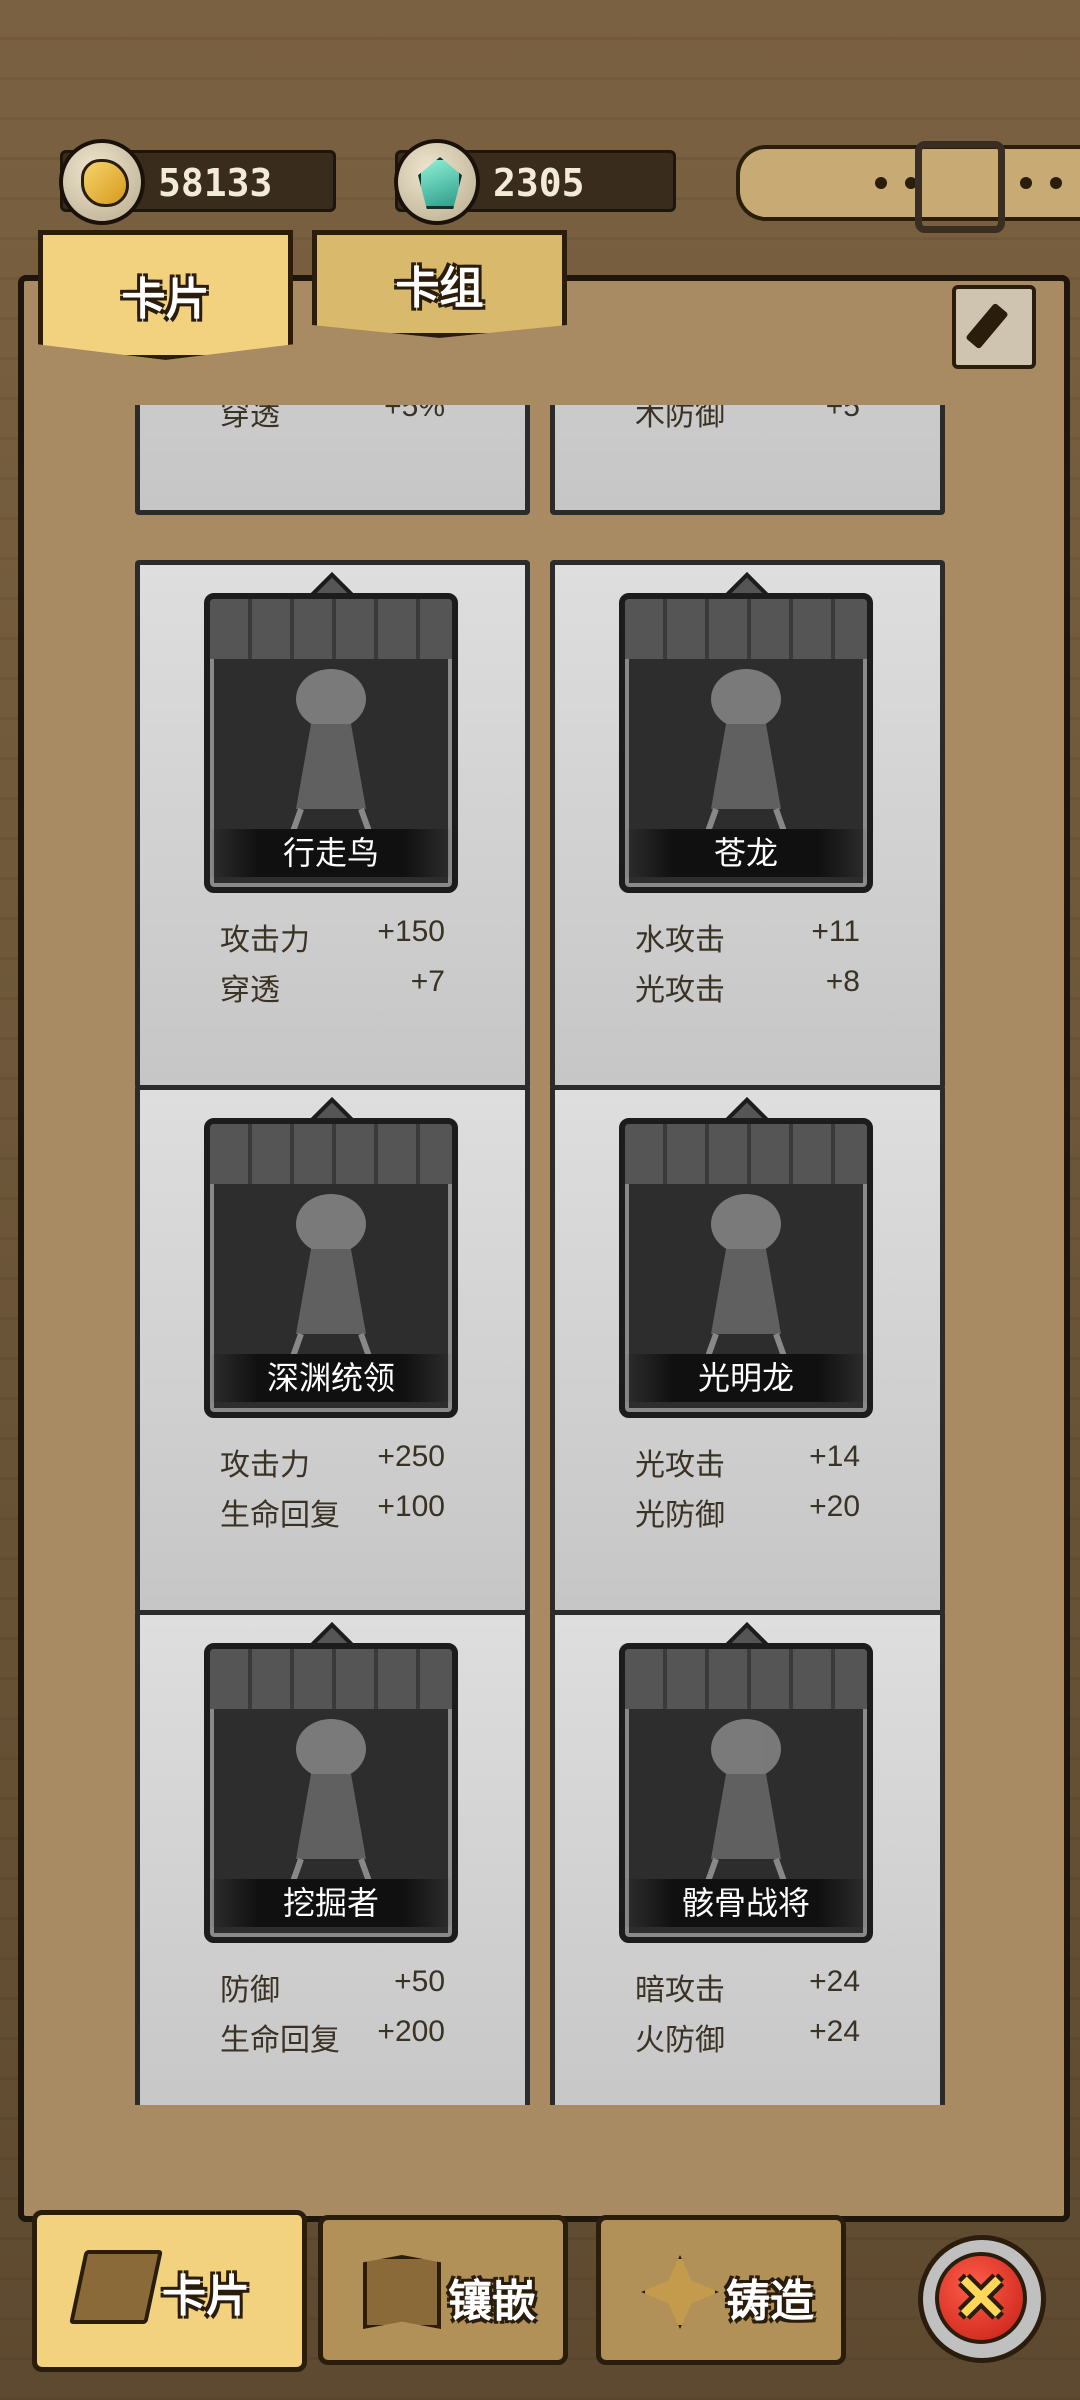 The image size is (1080, 2400). Describe the element at coordinates (331, 853) in the screenshot. I see `card-name: 行走鸟` at that location.